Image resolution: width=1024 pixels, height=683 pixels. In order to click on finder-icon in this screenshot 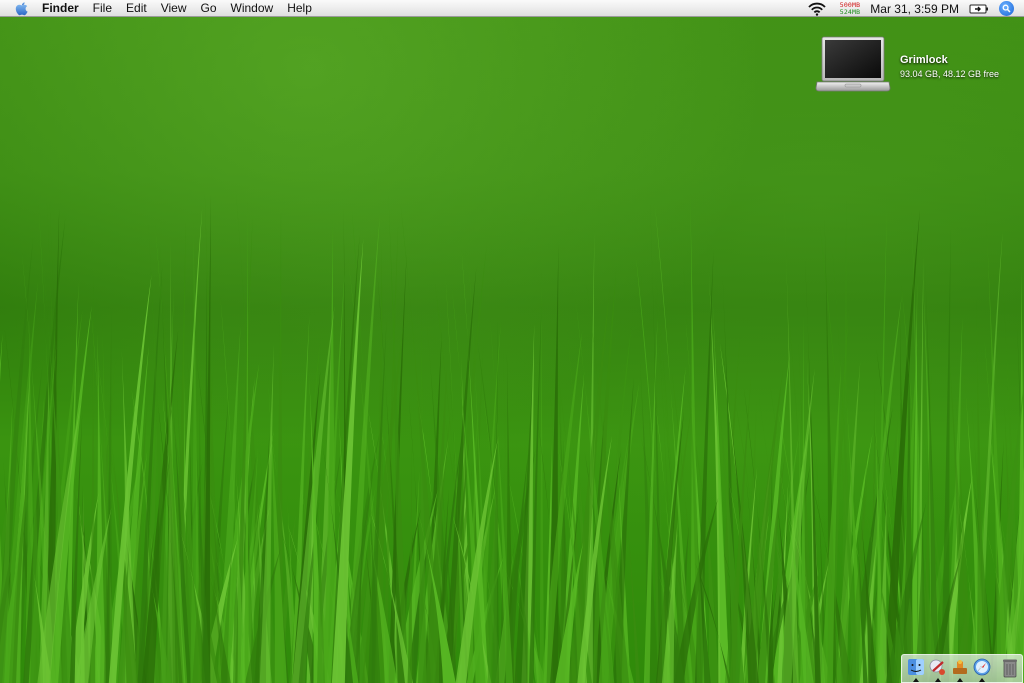, I will do `click(916, 666)`.